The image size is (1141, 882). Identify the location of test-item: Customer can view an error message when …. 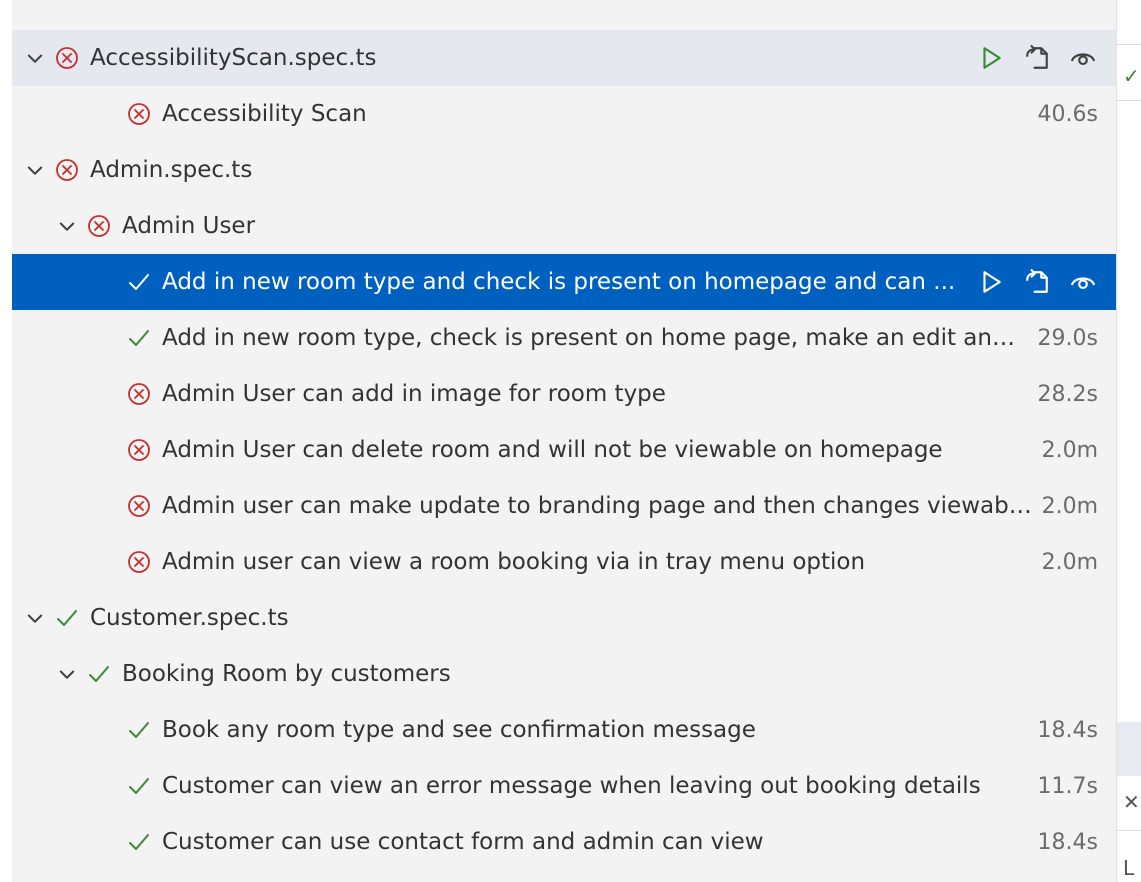
(564, 786).